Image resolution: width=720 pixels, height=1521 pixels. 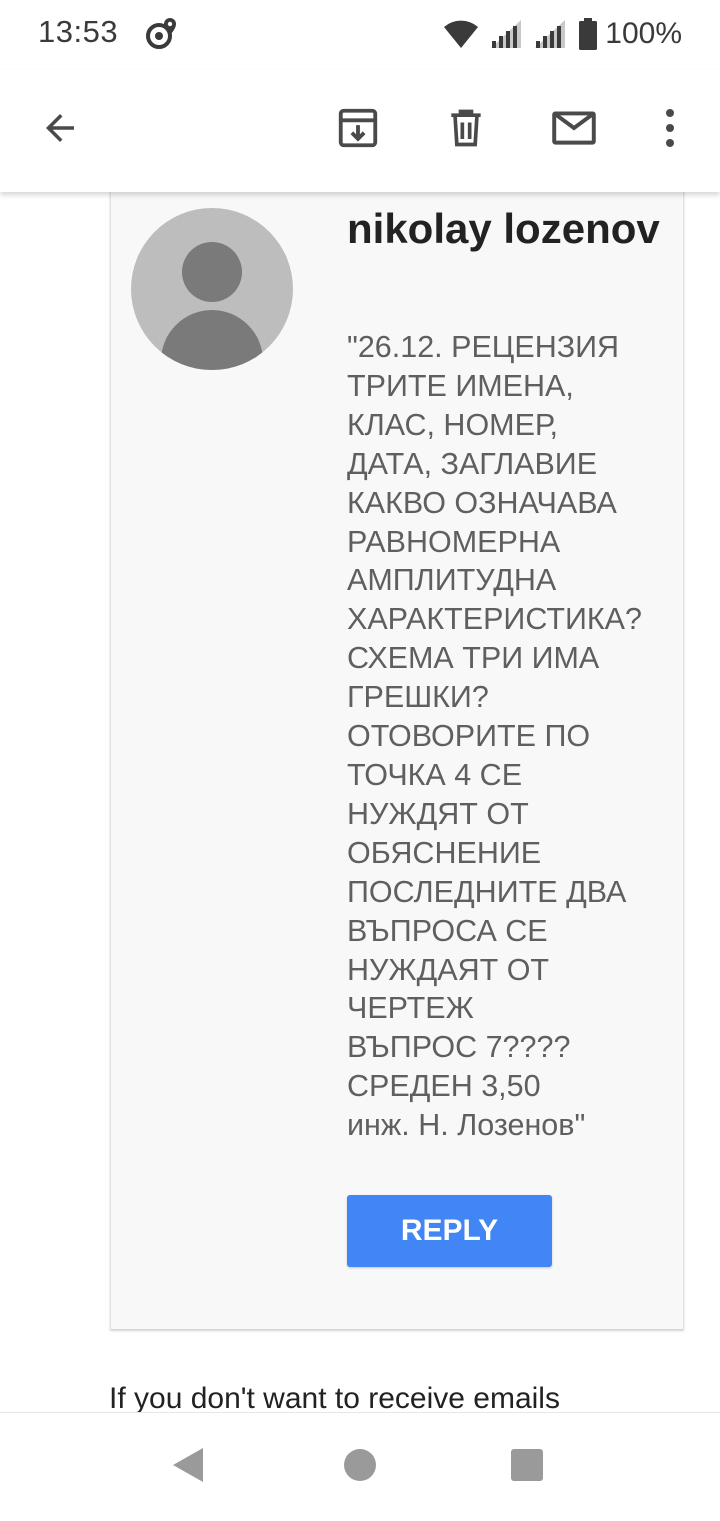 I want to click on status-icons: 100%, so click(x=562, y=34).